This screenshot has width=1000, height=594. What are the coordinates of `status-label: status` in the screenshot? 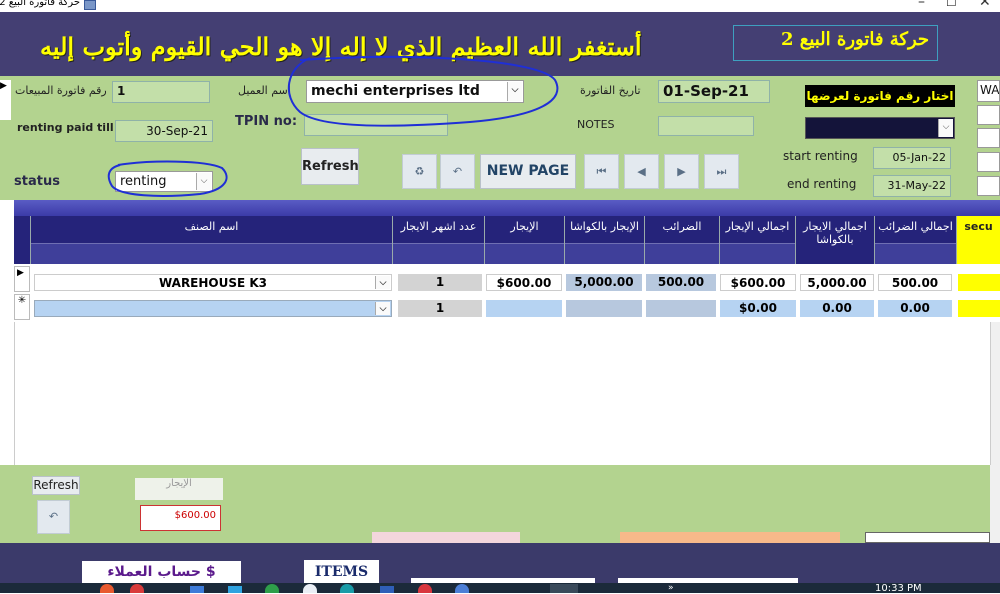 It's located at (37, 181).